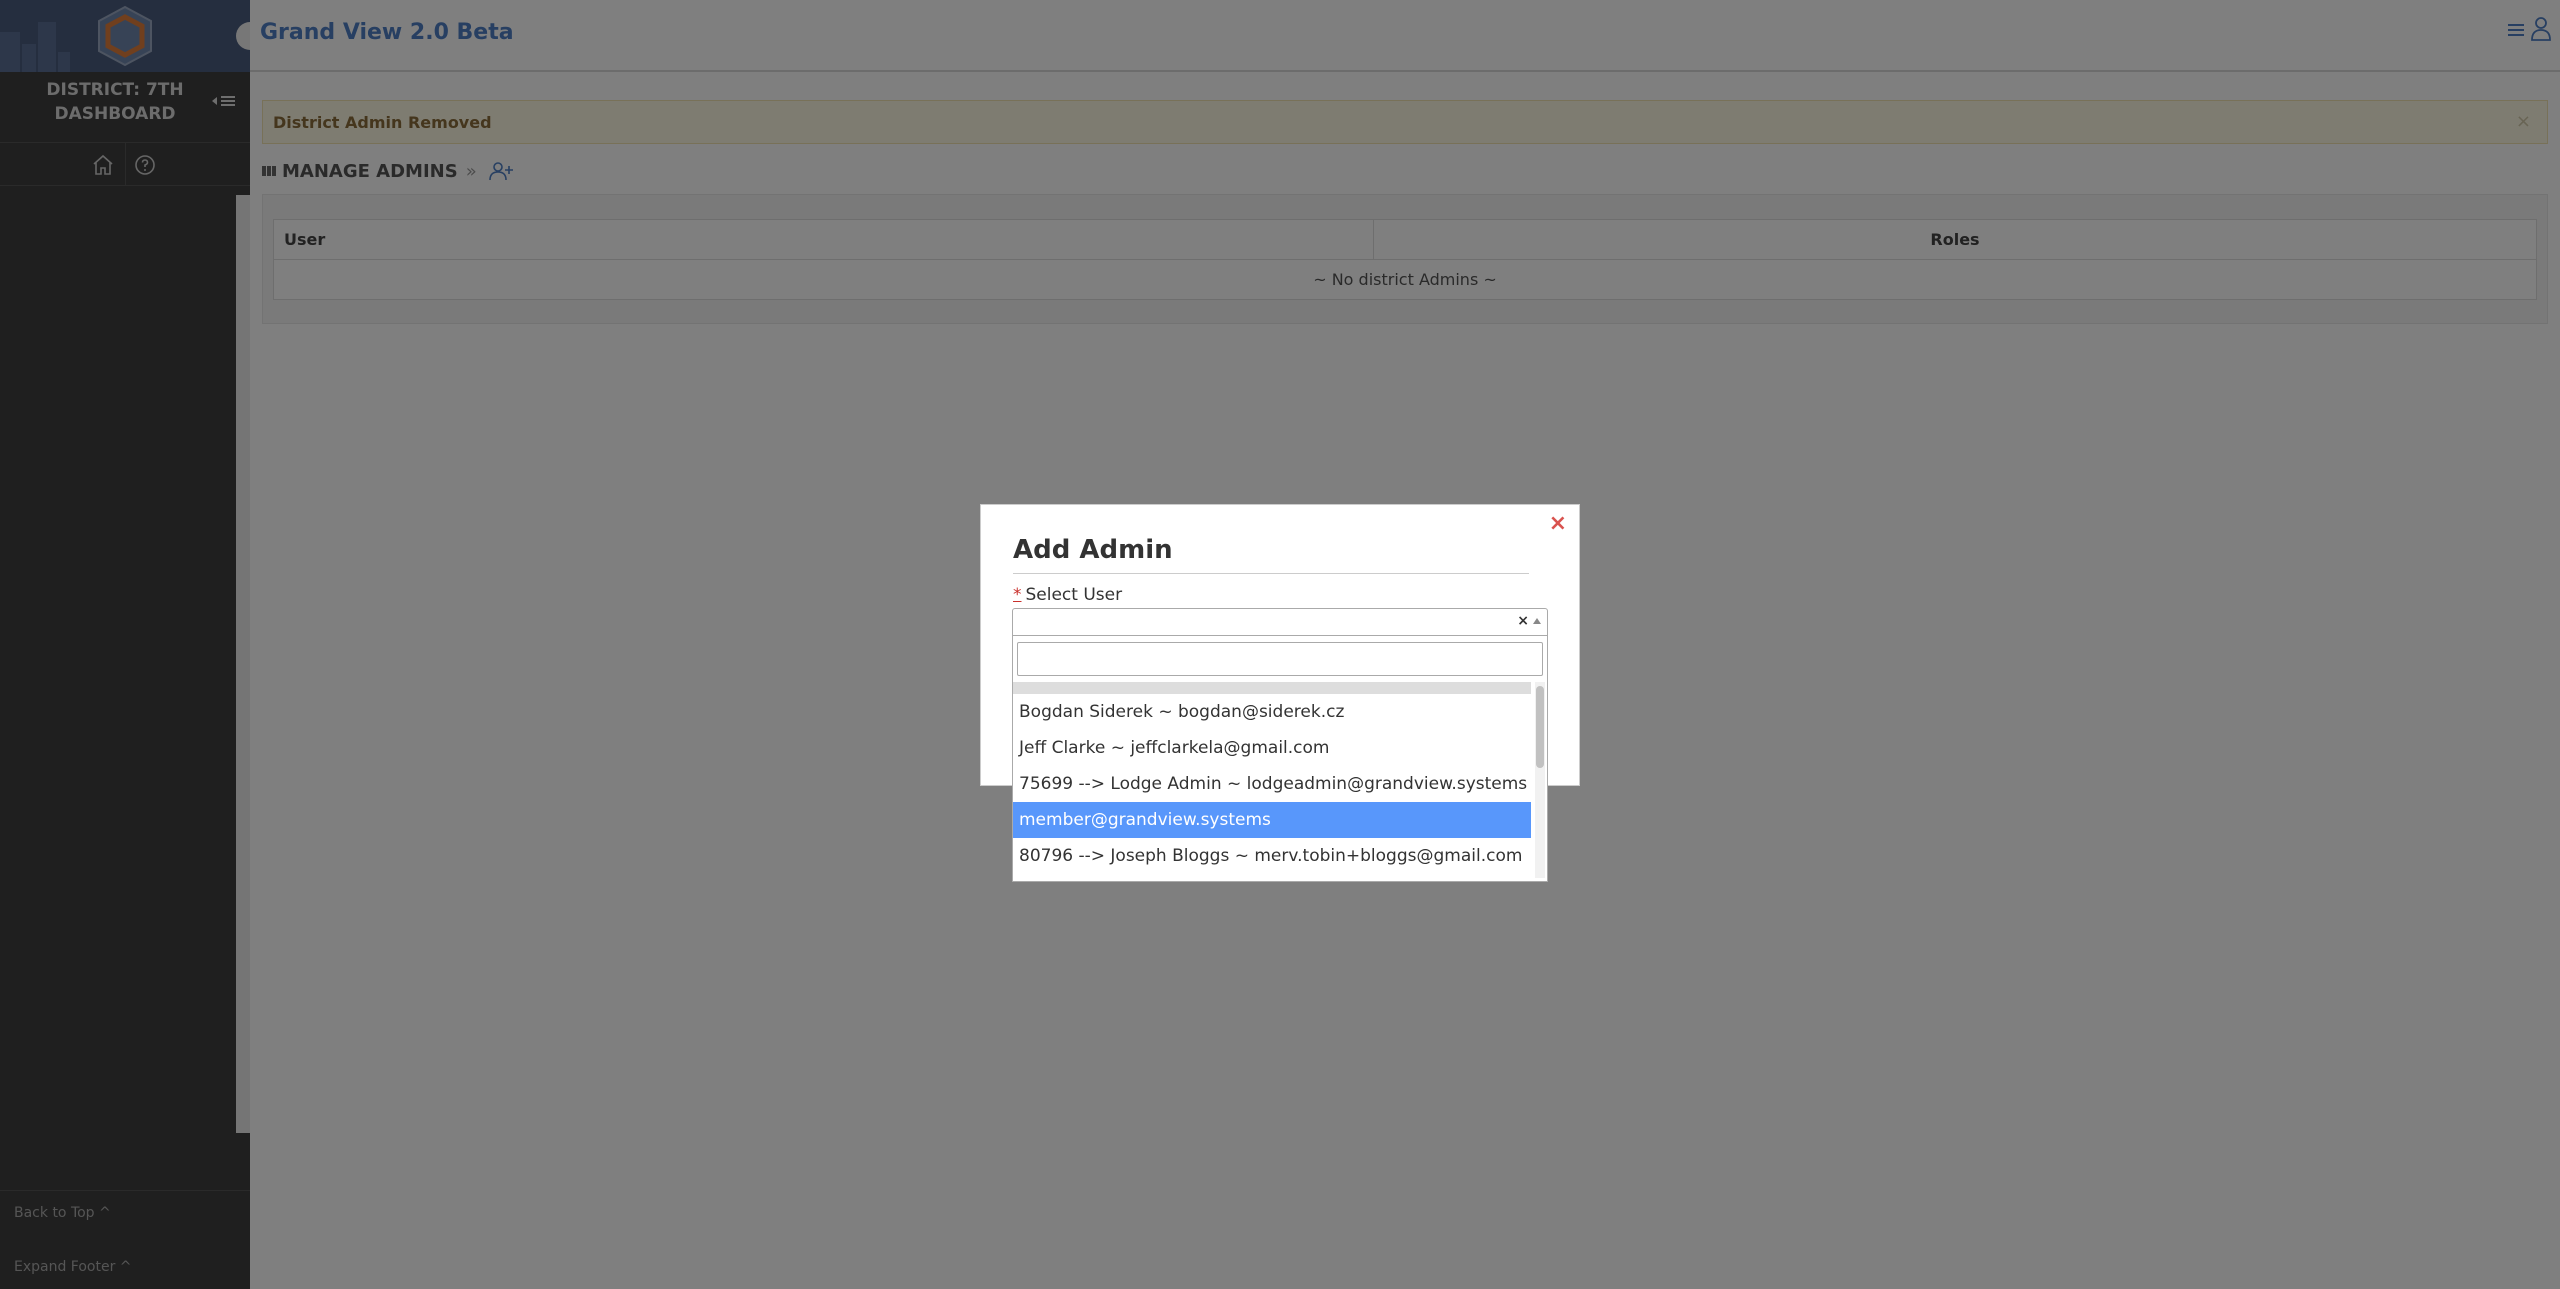  What do you see at coordinates (1280, 659) in the screenshot?
I see `user-search-input` at bounding box center [1280, 659].